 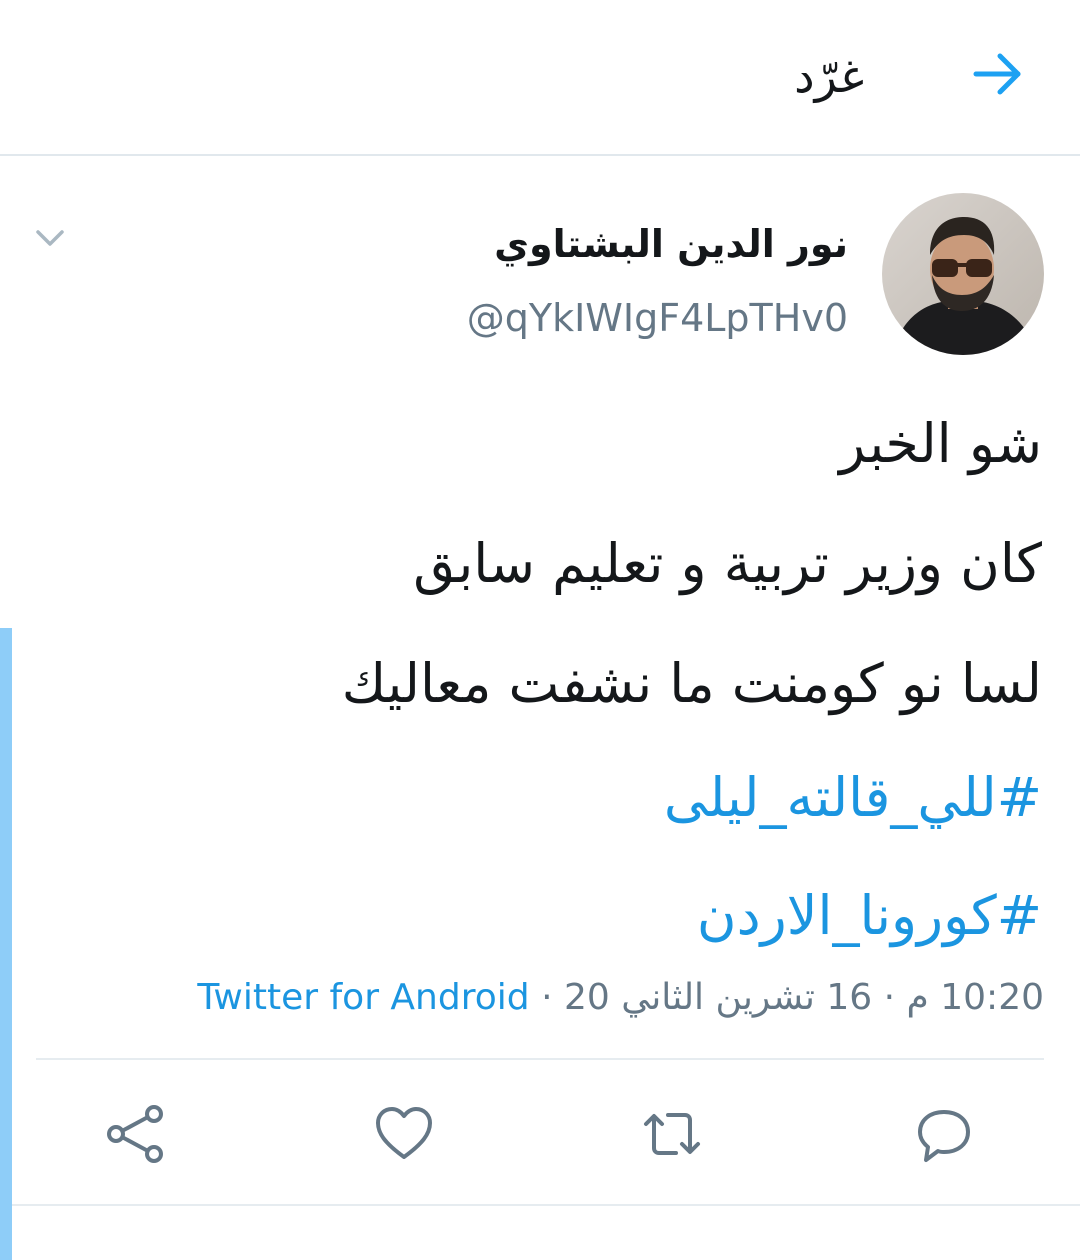 What do you see at coordinates (786, 997) in the screenshot?
I see `tweet-timestamp: 10:20 م · 16 تشرين الثاني 20 ·` at bounding box center [786, 997].